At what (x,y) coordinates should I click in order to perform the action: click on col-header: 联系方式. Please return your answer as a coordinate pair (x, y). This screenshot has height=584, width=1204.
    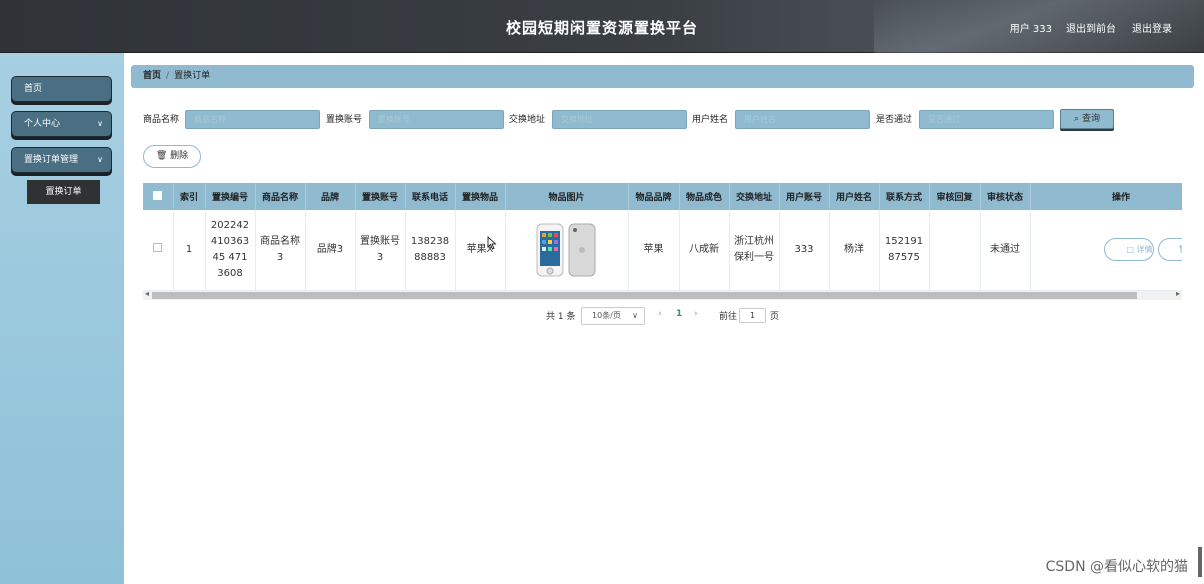
    Looking at the image, I should click on (904, 196).